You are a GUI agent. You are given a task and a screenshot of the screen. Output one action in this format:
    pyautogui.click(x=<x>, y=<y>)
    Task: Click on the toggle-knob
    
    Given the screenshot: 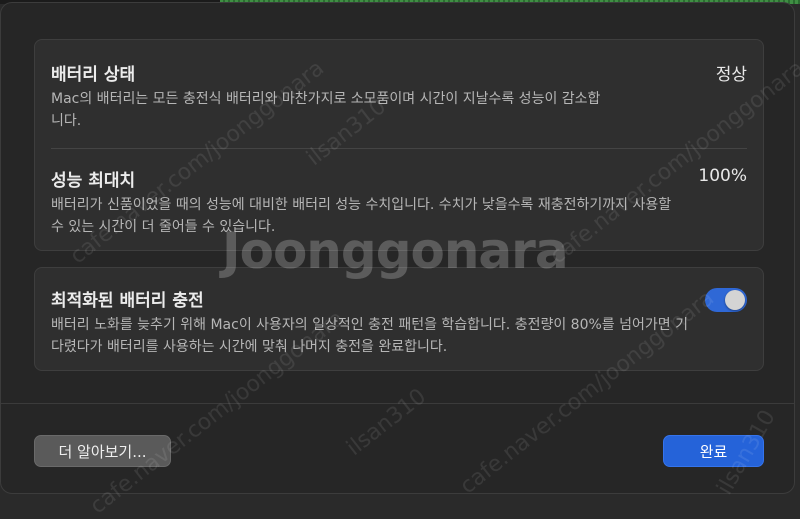 What is the action you would take?
    pyautogui.click(x=735, y=300)
    